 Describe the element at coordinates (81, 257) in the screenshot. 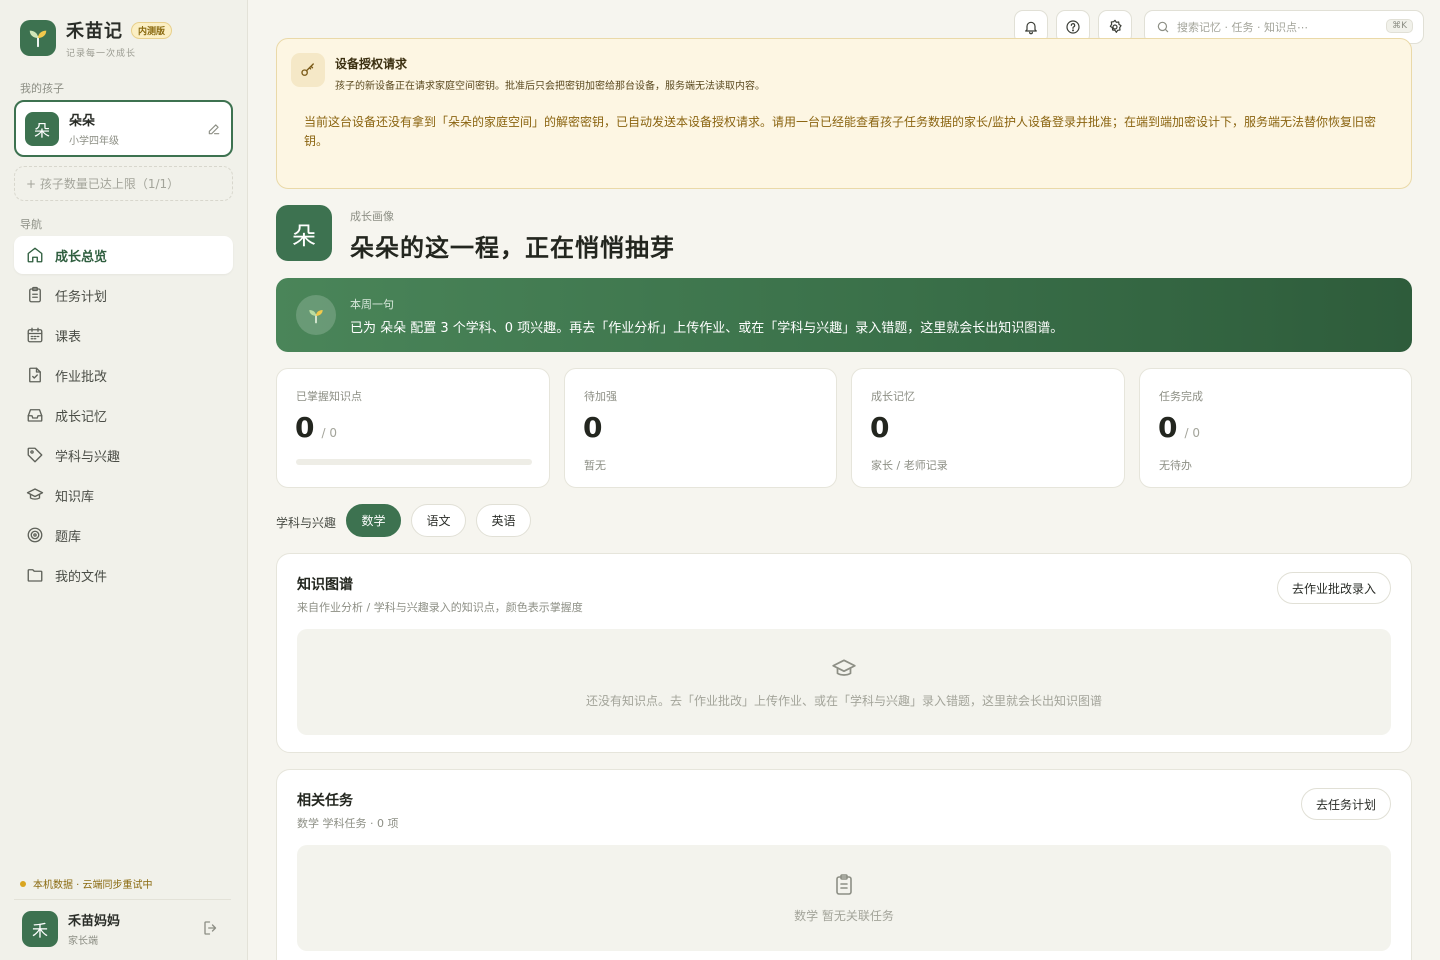

I see `sidebar-item-label: 成长总览` at that location.